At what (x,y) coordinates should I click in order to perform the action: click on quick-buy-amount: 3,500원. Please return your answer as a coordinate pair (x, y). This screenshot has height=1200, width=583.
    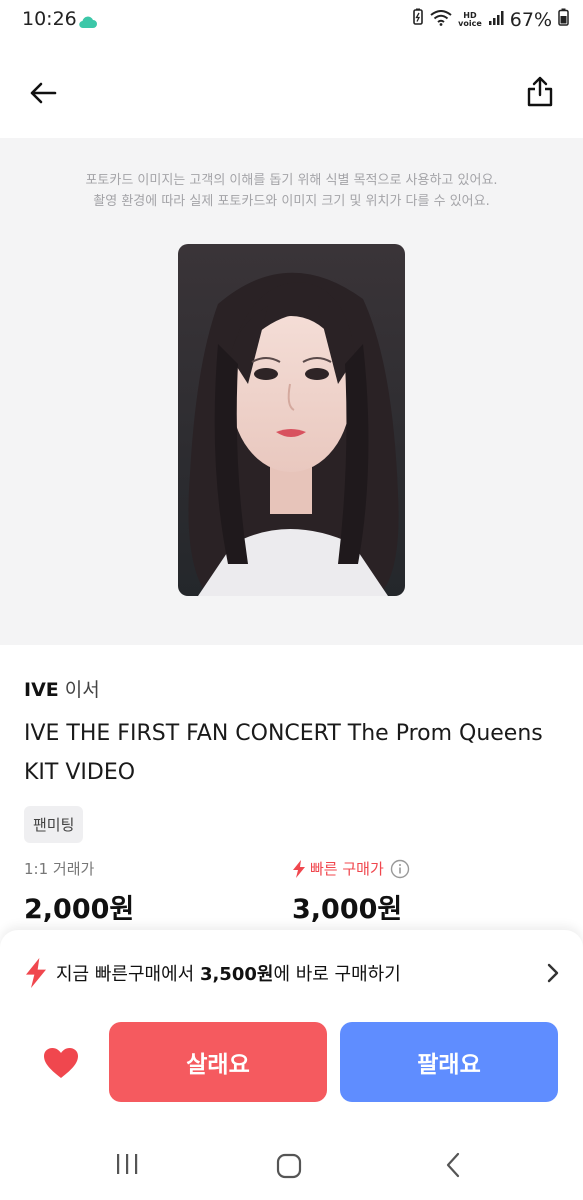
    Looking at the image, I should click on (236, 974).